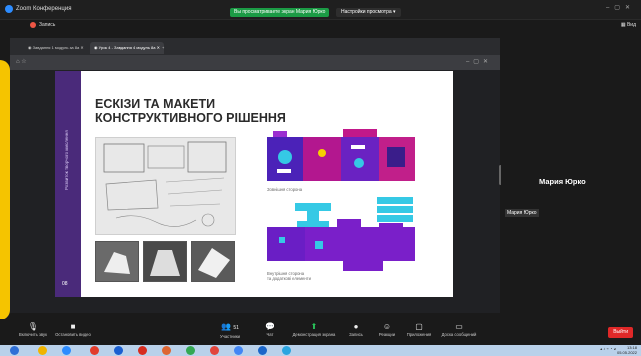  Describe the element at coordinates (155, 104) in the screenshot. I see `slide-title-line-1: ЕСКІЗИ ТА МАКЕТИ` at that location.